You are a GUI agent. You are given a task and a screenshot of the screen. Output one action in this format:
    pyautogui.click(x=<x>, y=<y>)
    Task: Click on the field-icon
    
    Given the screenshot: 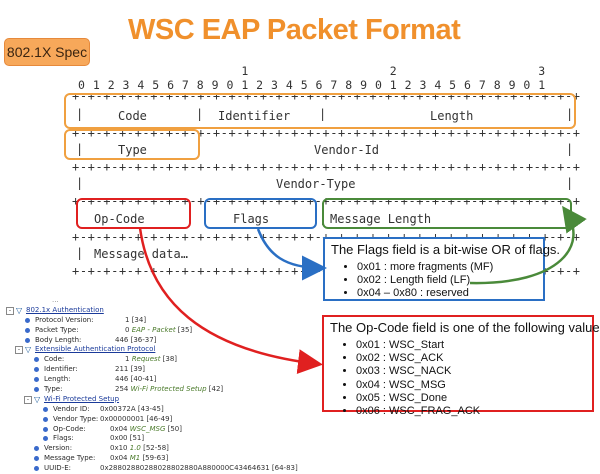 What is the action you would take?
    pyautogui.click(x=36, y=469)
    